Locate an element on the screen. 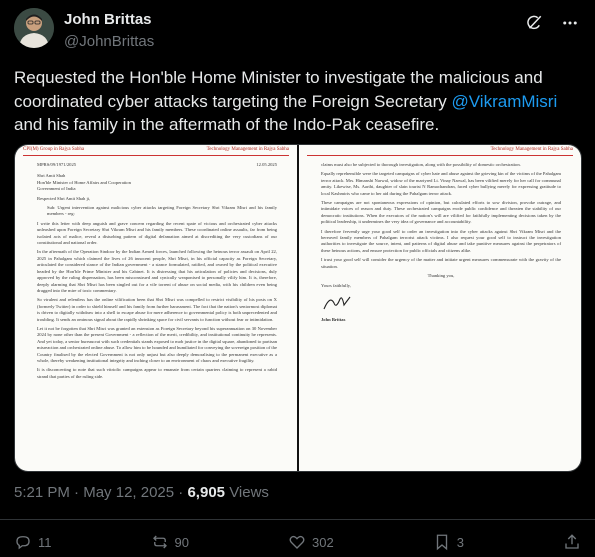 This screenshot has height=557, width=595. recipient-org: Government of India is located at coordinates (56, 189).